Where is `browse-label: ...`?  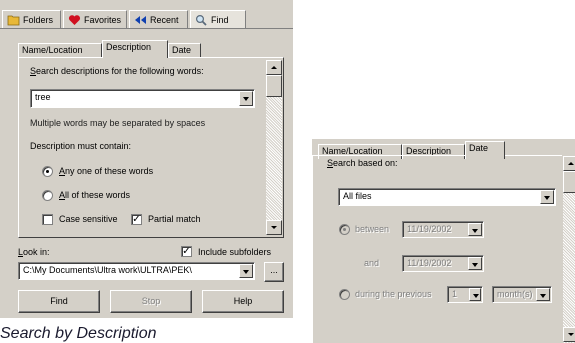
browse-label: ... is located at coordinates (274, 270).